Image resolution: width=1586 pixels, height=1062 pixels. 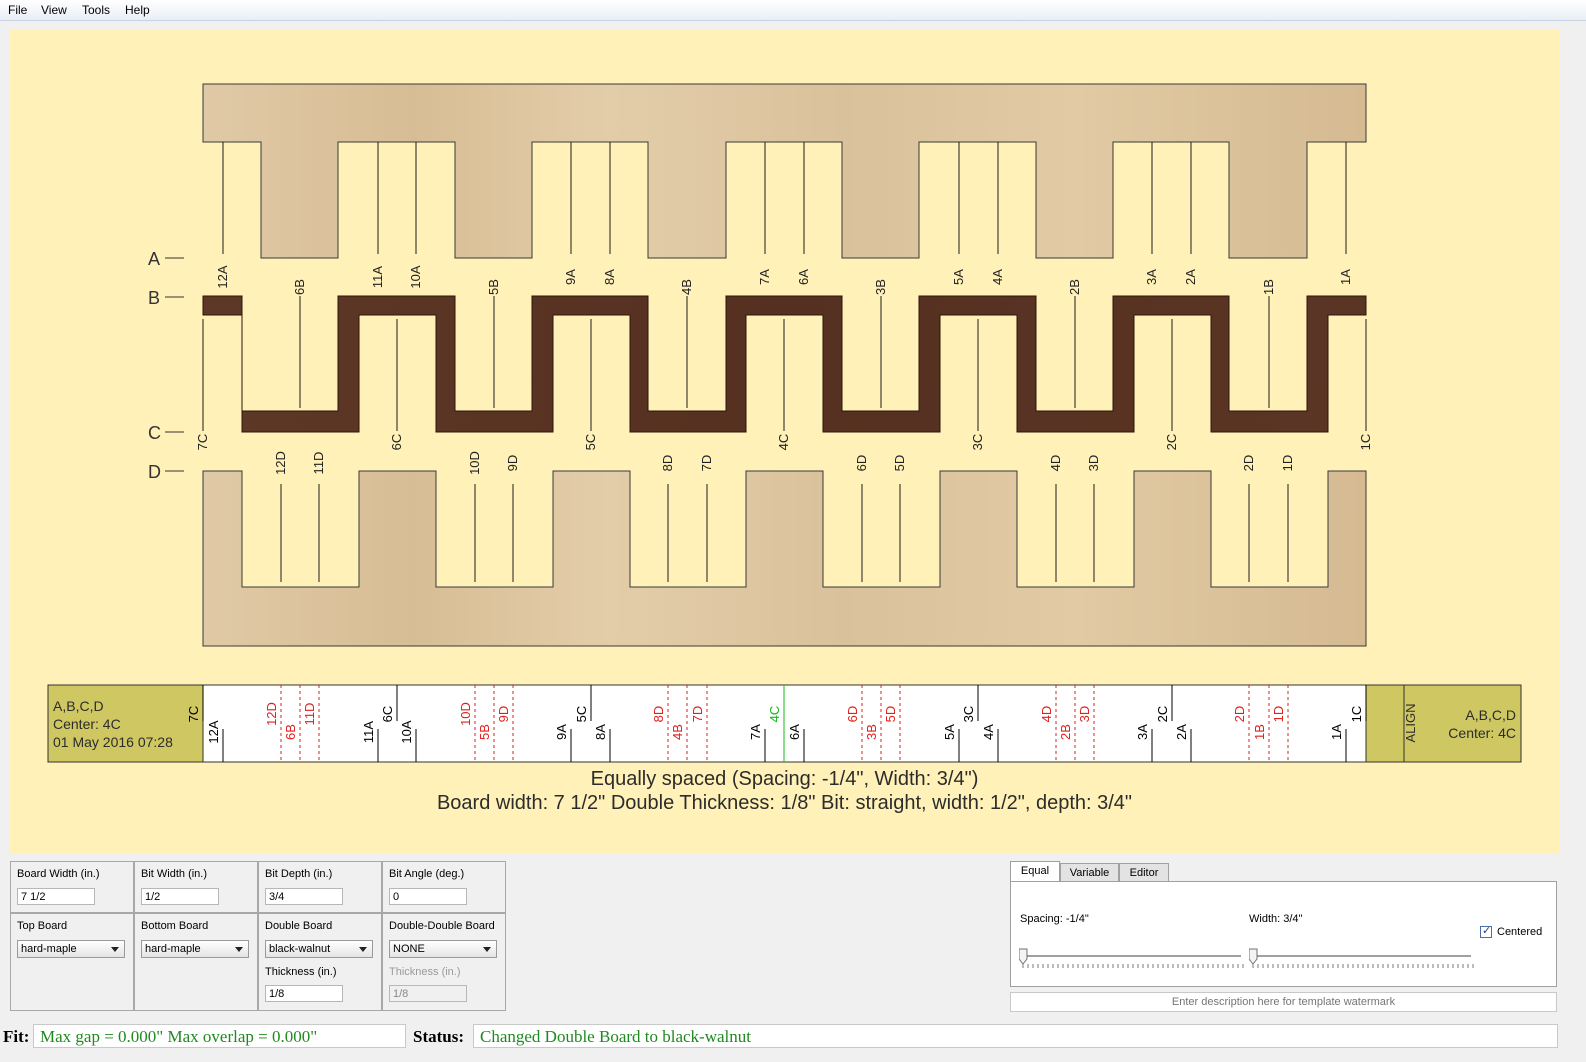 I want to click on top-board-label: Top Board, so click(x=42, y=926).